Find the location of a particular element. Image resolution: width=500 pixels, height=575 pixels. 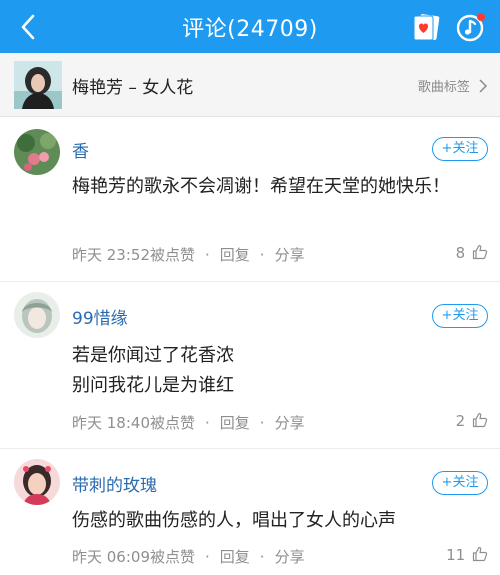

comment-meta: 昨天 18:40被点赞 · 回复 · 分享 is located at coordinates (188, 423).